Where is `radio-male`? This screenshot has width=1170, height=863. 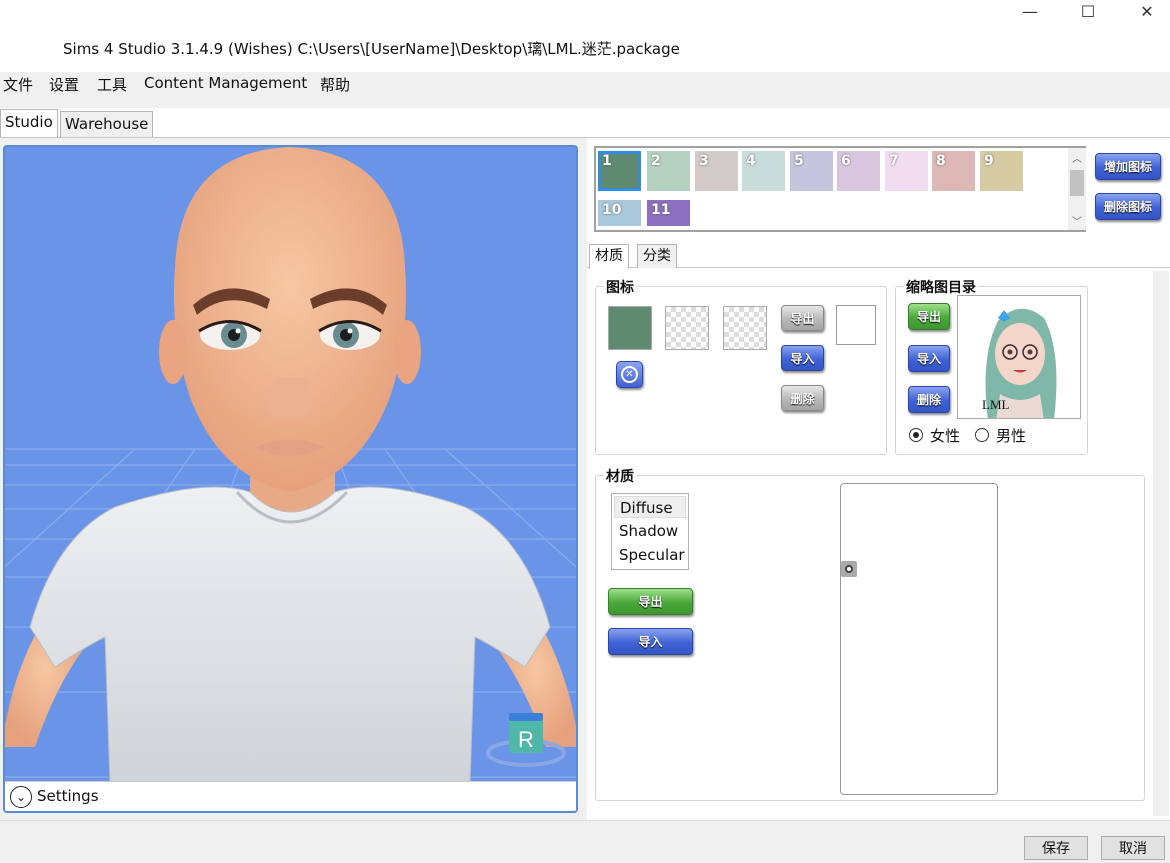 radio-male is located at coordinates (982, 435).